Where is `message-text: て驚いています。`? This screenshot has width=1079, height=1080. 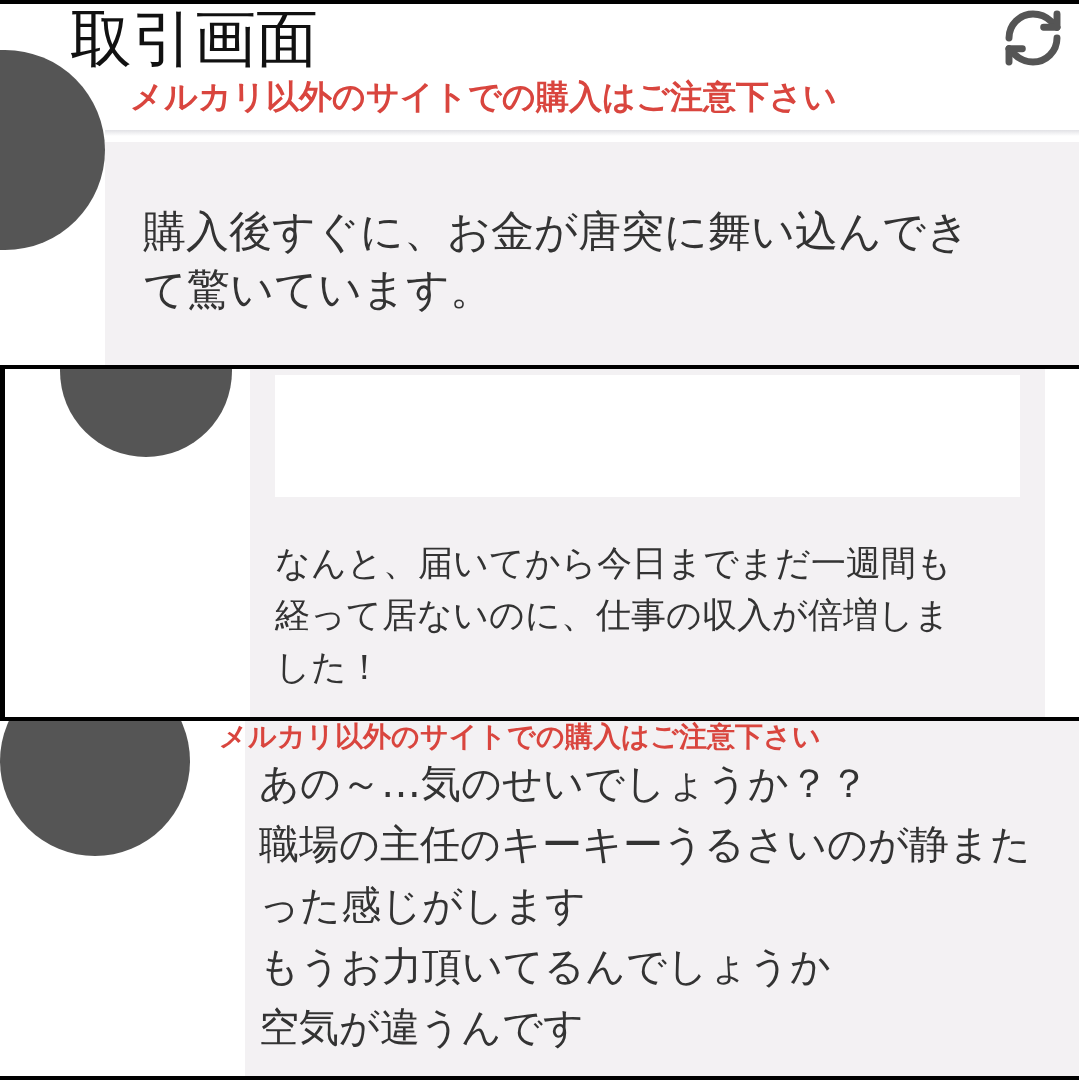 message-text: て驚いています。 is located at coordinates (318, 289).